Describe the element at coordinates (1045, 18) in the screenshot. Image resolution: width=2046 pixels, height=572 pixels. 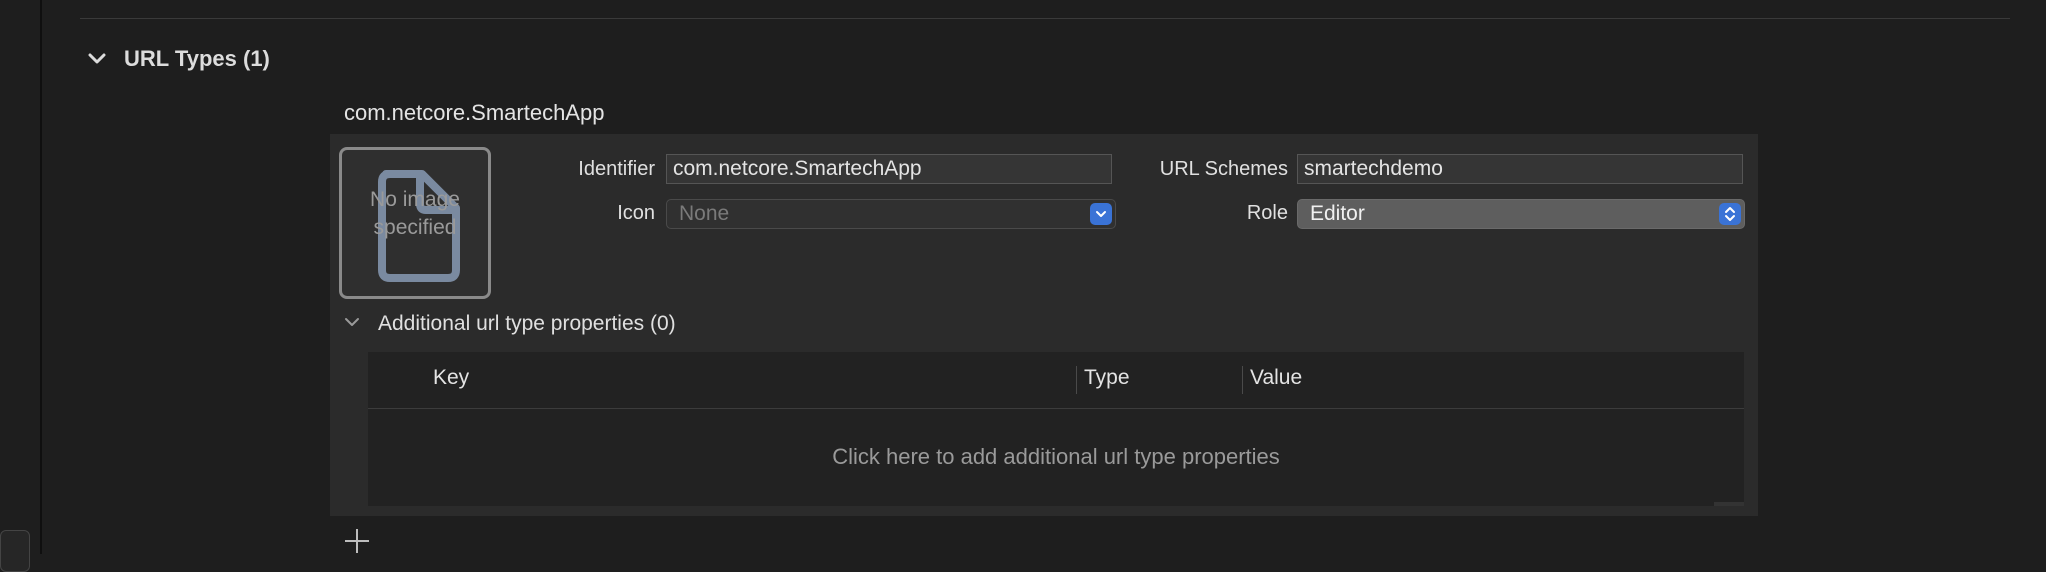
I see `section-separator` at that location.